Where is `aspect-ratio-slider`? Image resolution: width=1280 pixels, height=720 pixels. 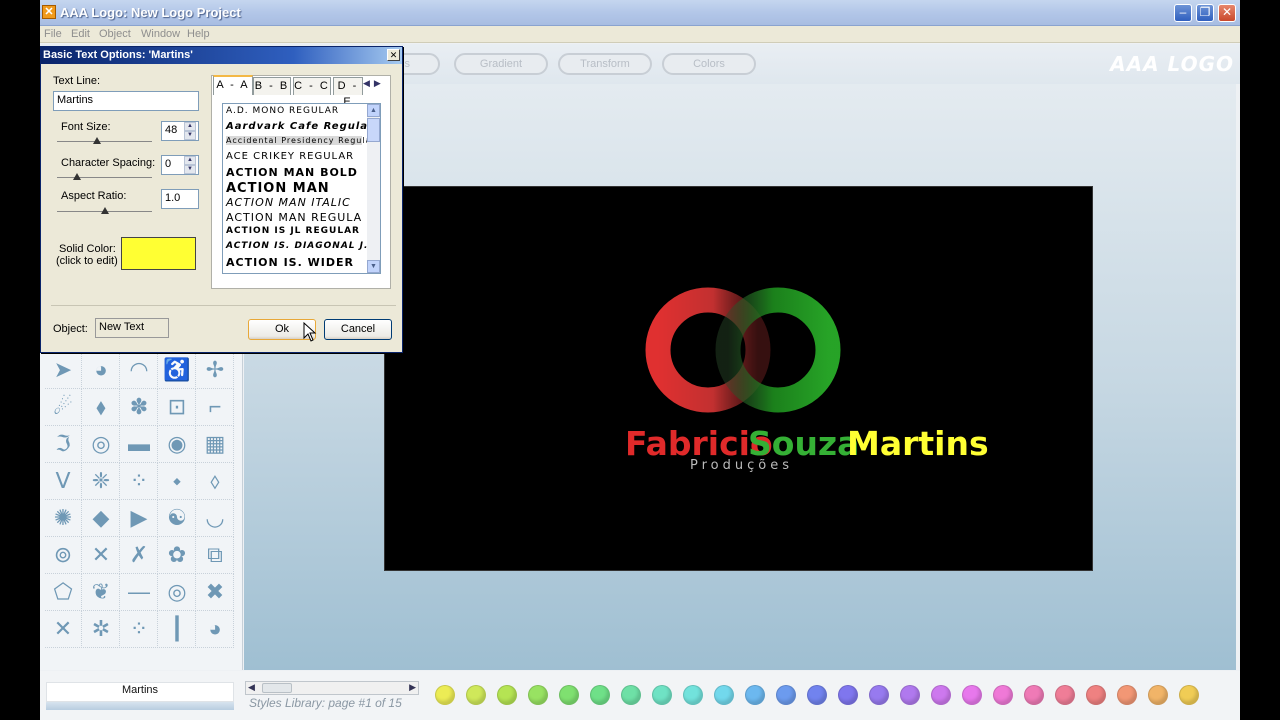
aspect-ratio-slider is located at coordinates (104, 212).